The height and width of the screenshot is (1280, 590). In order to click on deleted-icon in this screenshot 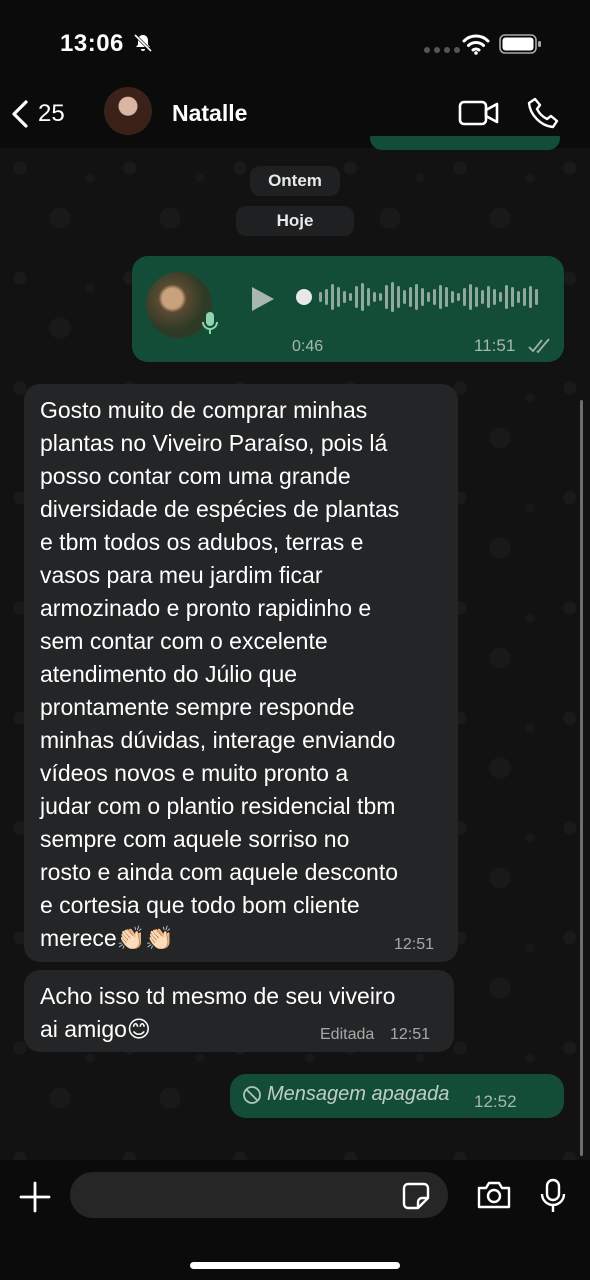, I will do `click(252, 1095)`.